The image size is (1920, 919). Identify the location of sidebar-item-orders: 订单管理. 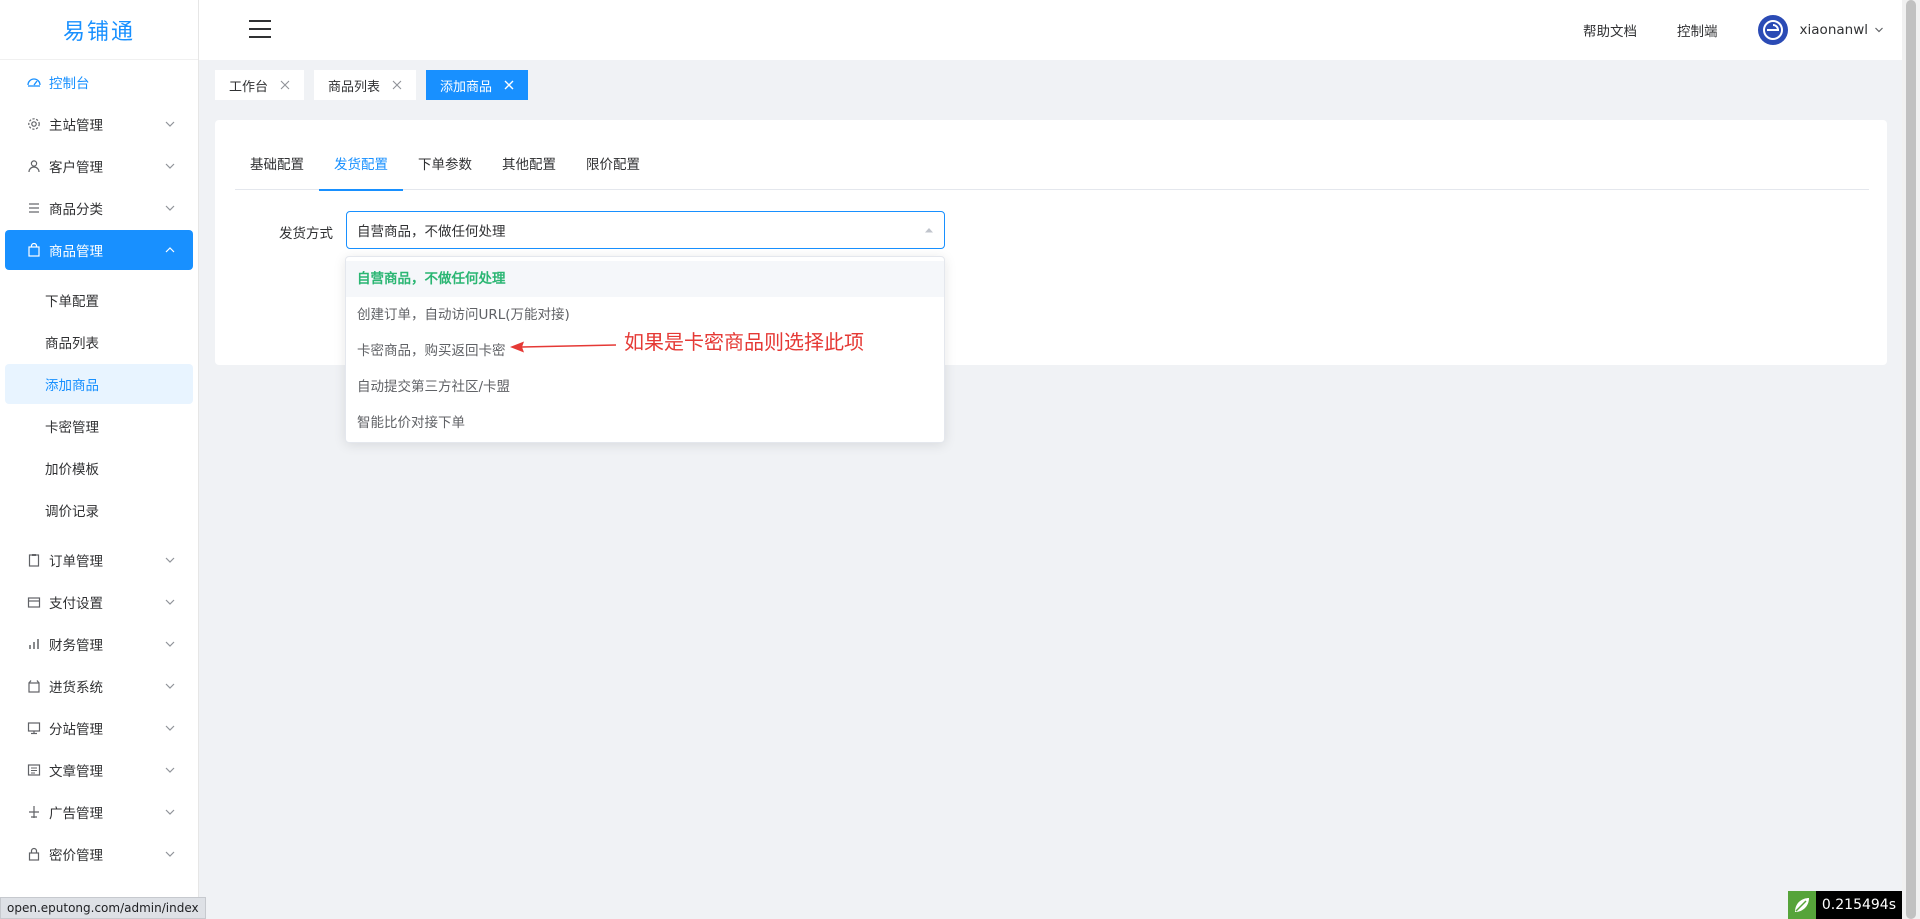
(99, 560).